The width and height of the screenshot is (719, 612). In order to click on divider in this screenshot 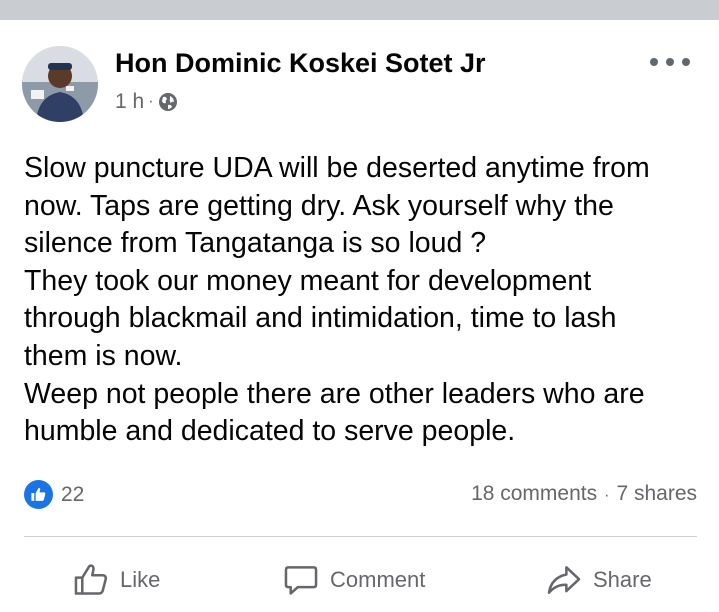, I will do `click(360, 536)`.